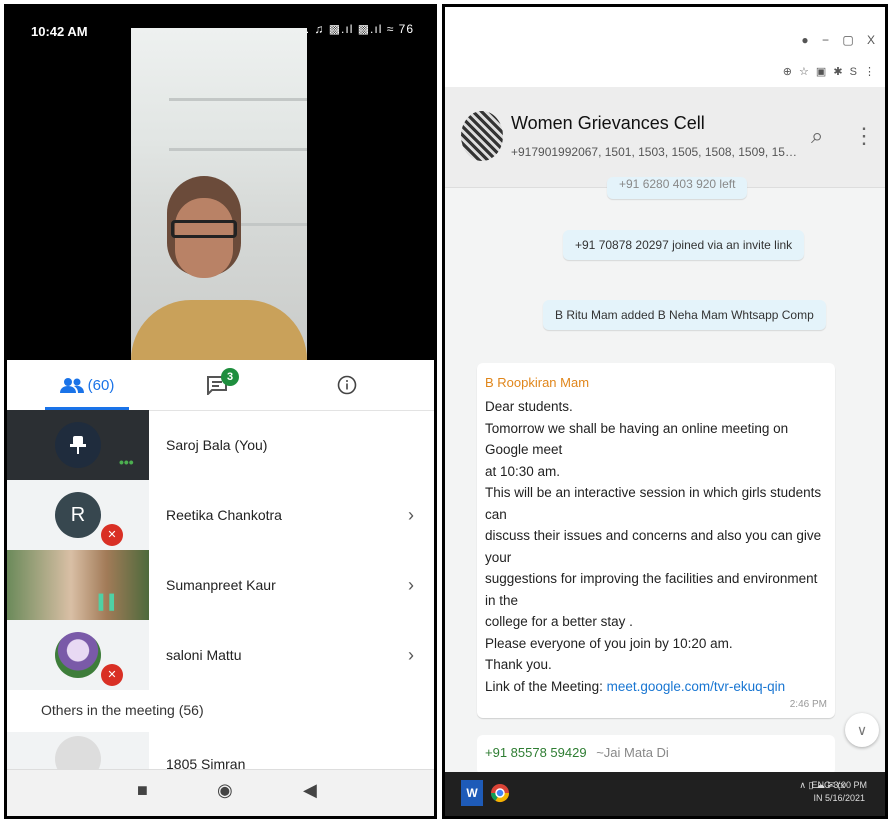 This screenshot has height=823, width=892. Describe the element at coordinates (817, 136) in the screenshot. I see `search-icon: ⌕` at that location.